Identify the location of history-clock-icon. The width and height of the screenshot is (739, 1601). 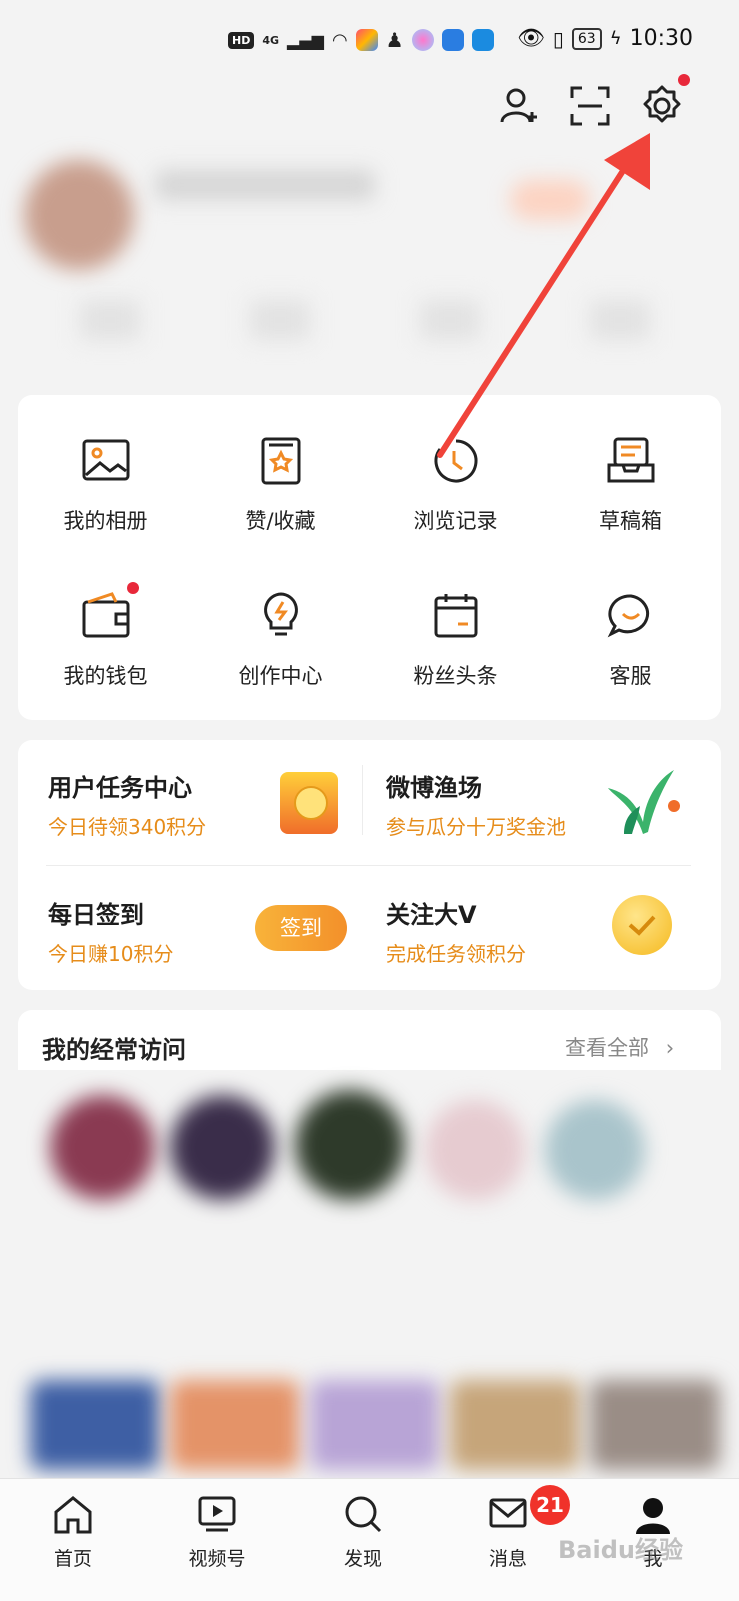
(456, 461).